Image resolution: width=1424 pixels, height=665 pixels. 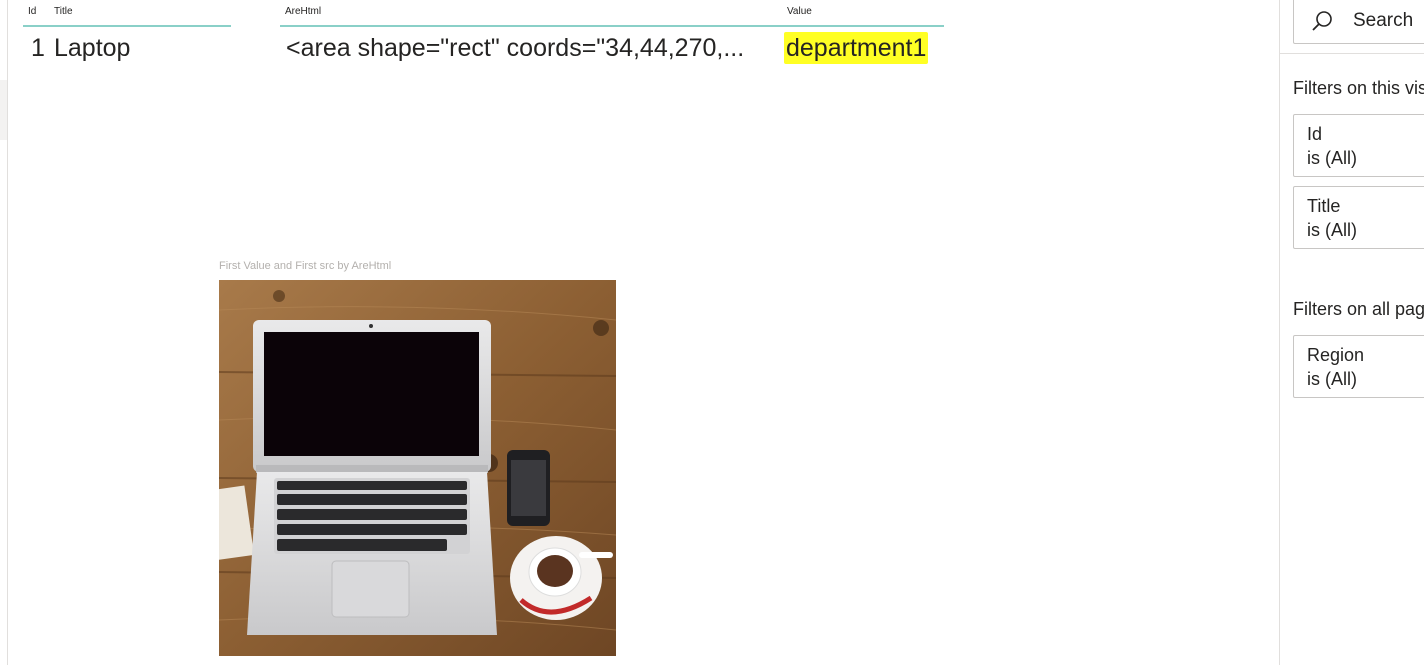 I want to click on search-icon, so click(x=1322, y=21).